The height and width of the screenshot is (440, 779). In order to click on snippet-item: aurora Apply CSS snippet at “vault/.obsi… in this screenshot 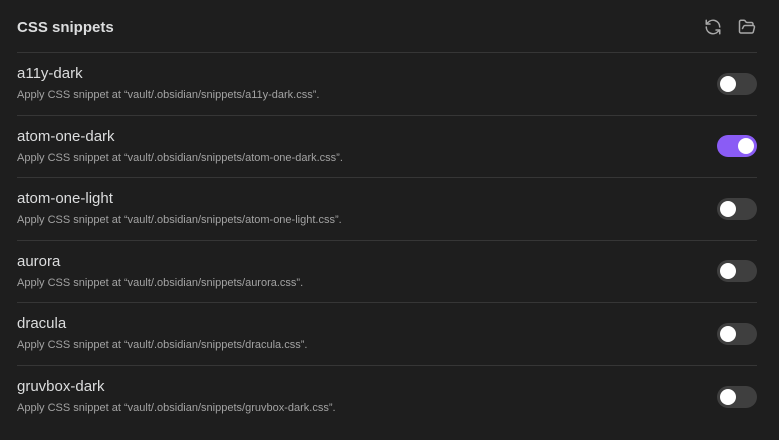, I will do `click(387, 272)`.